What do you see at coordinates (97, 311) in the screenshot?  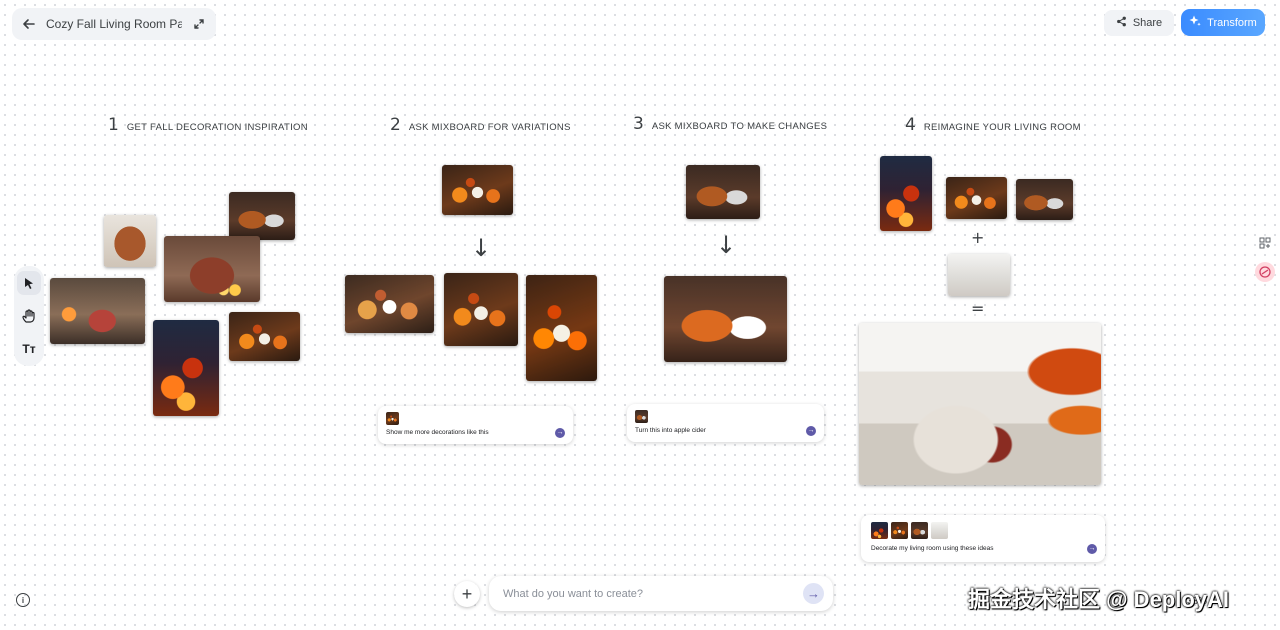 I see `image-cozy-room` at bounding box center [97, 311].